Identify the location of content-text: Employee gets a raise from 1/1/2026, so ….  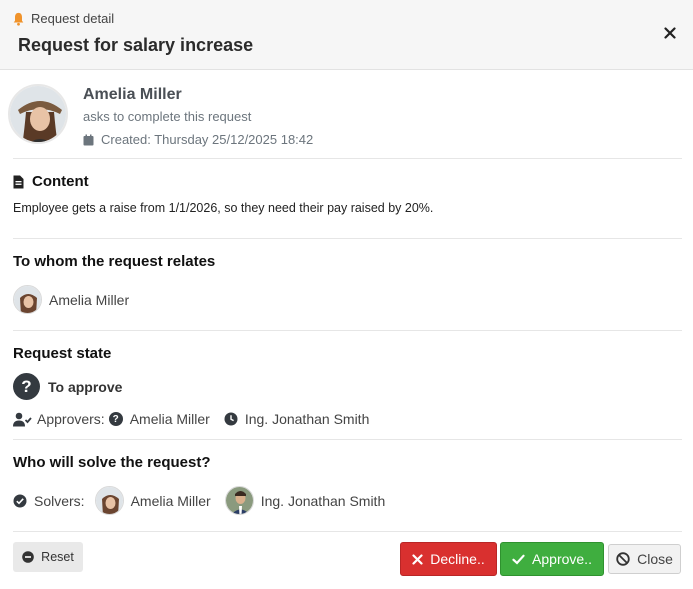
(223, 208).